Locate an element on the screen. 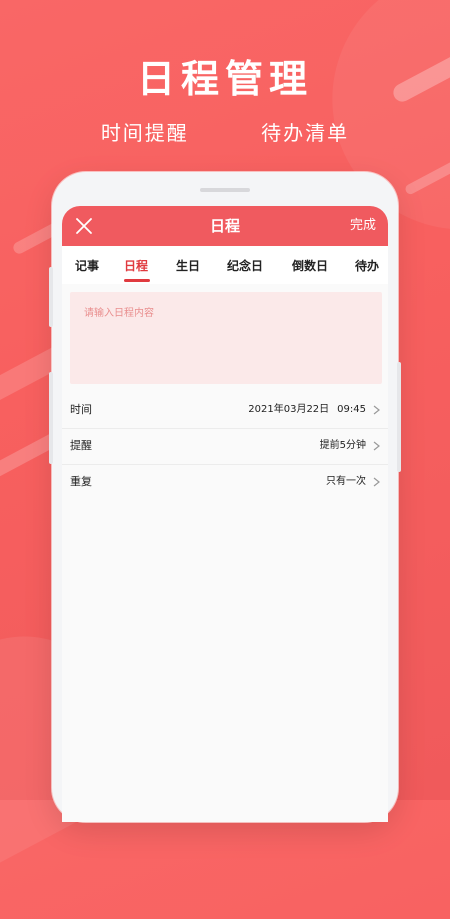 The width and height of the screenshot is (450, 919). nav-title: 日程 is located at coordinates (224, 226).